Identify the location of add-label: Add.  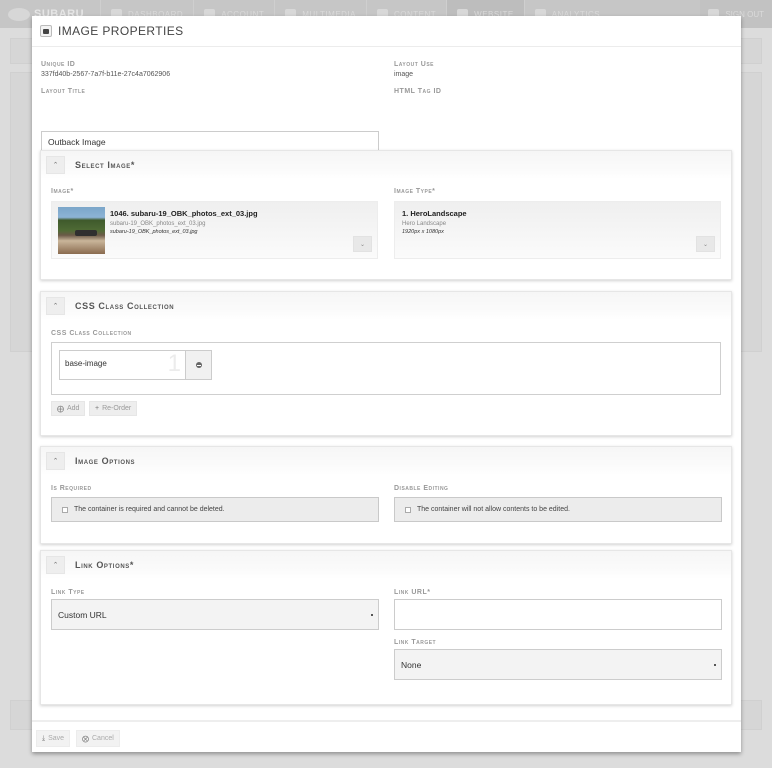
(73, 408).